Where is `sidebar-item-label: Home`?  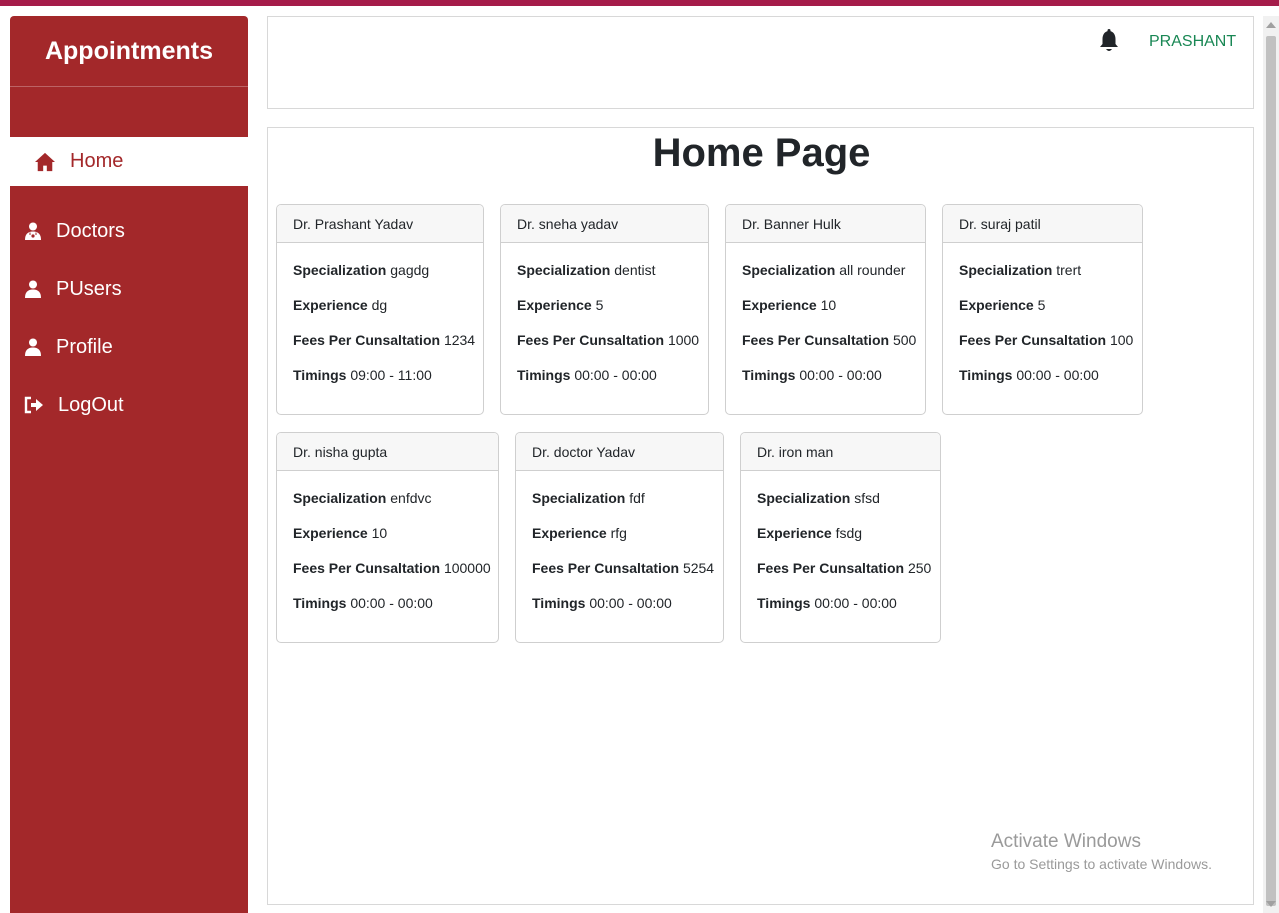 sidebar-item-label: Home is located at coordinates (97, 161).